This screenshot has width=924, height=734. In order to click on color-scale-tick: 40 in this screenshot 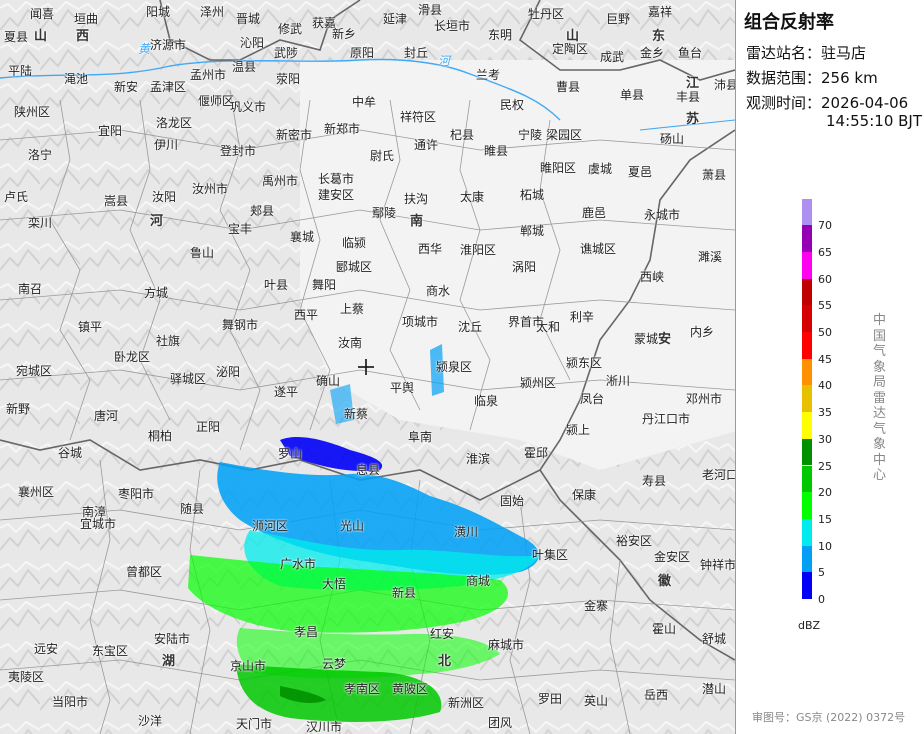, I will do `click(825, 386)`.